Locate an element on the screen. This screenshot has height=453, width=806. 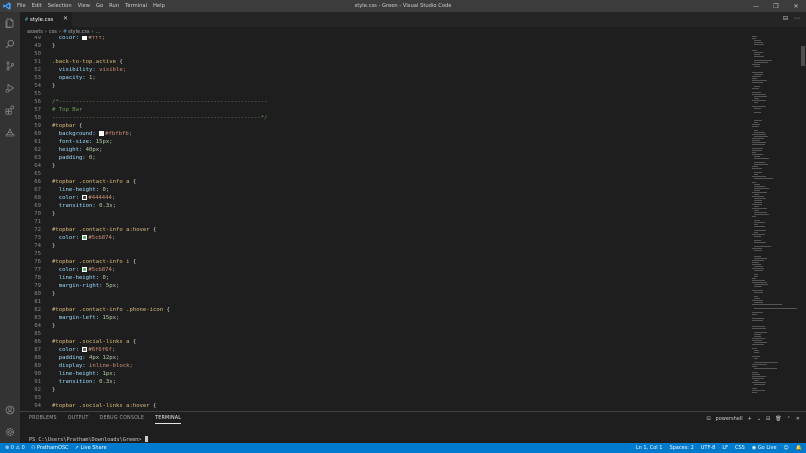
code-line: 74} is located at coordinates (380, 246).